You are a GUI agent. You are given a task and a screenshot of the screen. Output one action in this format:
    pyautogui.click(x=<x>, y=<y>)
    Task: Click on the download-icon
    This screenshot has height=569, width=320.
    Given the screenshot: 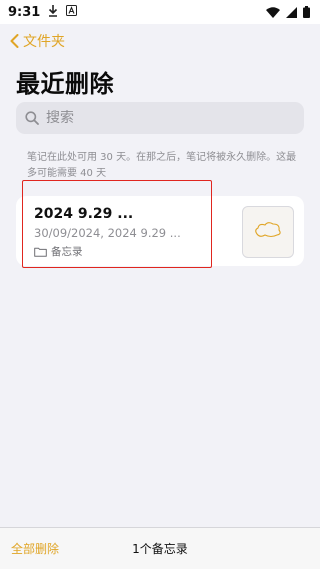 What is the action you would take?
    pyautogui.click(x=53, y=12)
    